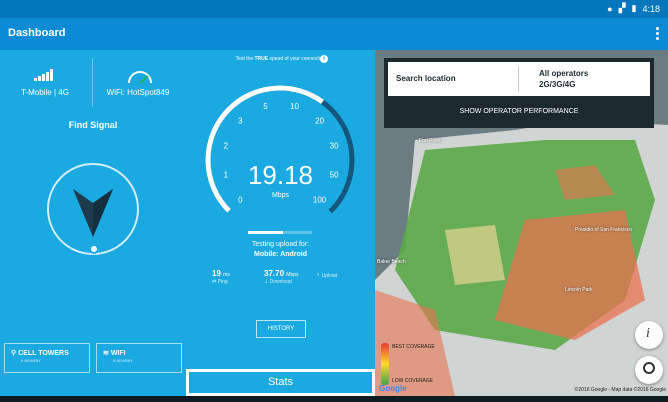 This screenshot has width=668, height=402. What do you see at coordinates (14, 353) in the screenshot?
I see `tower-icon: ⚲` at bounding box center [14, 353].